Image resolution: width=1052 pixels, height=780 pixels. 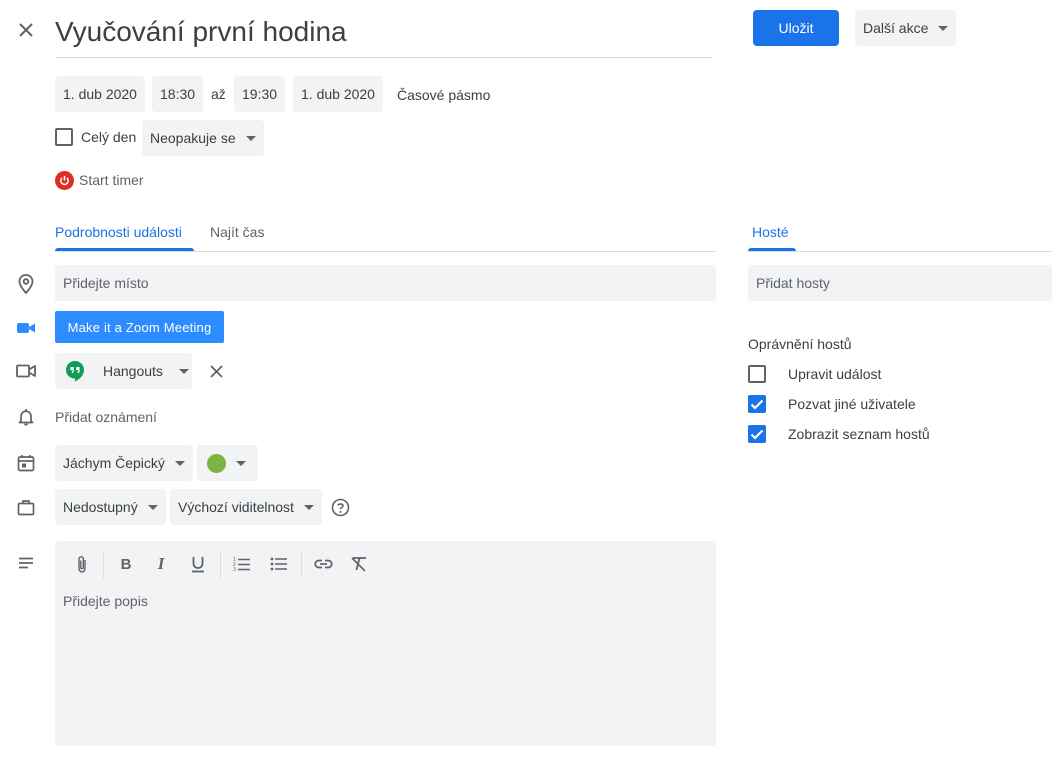 I want to click on italic-icon: I, so click(x=161, y=564).